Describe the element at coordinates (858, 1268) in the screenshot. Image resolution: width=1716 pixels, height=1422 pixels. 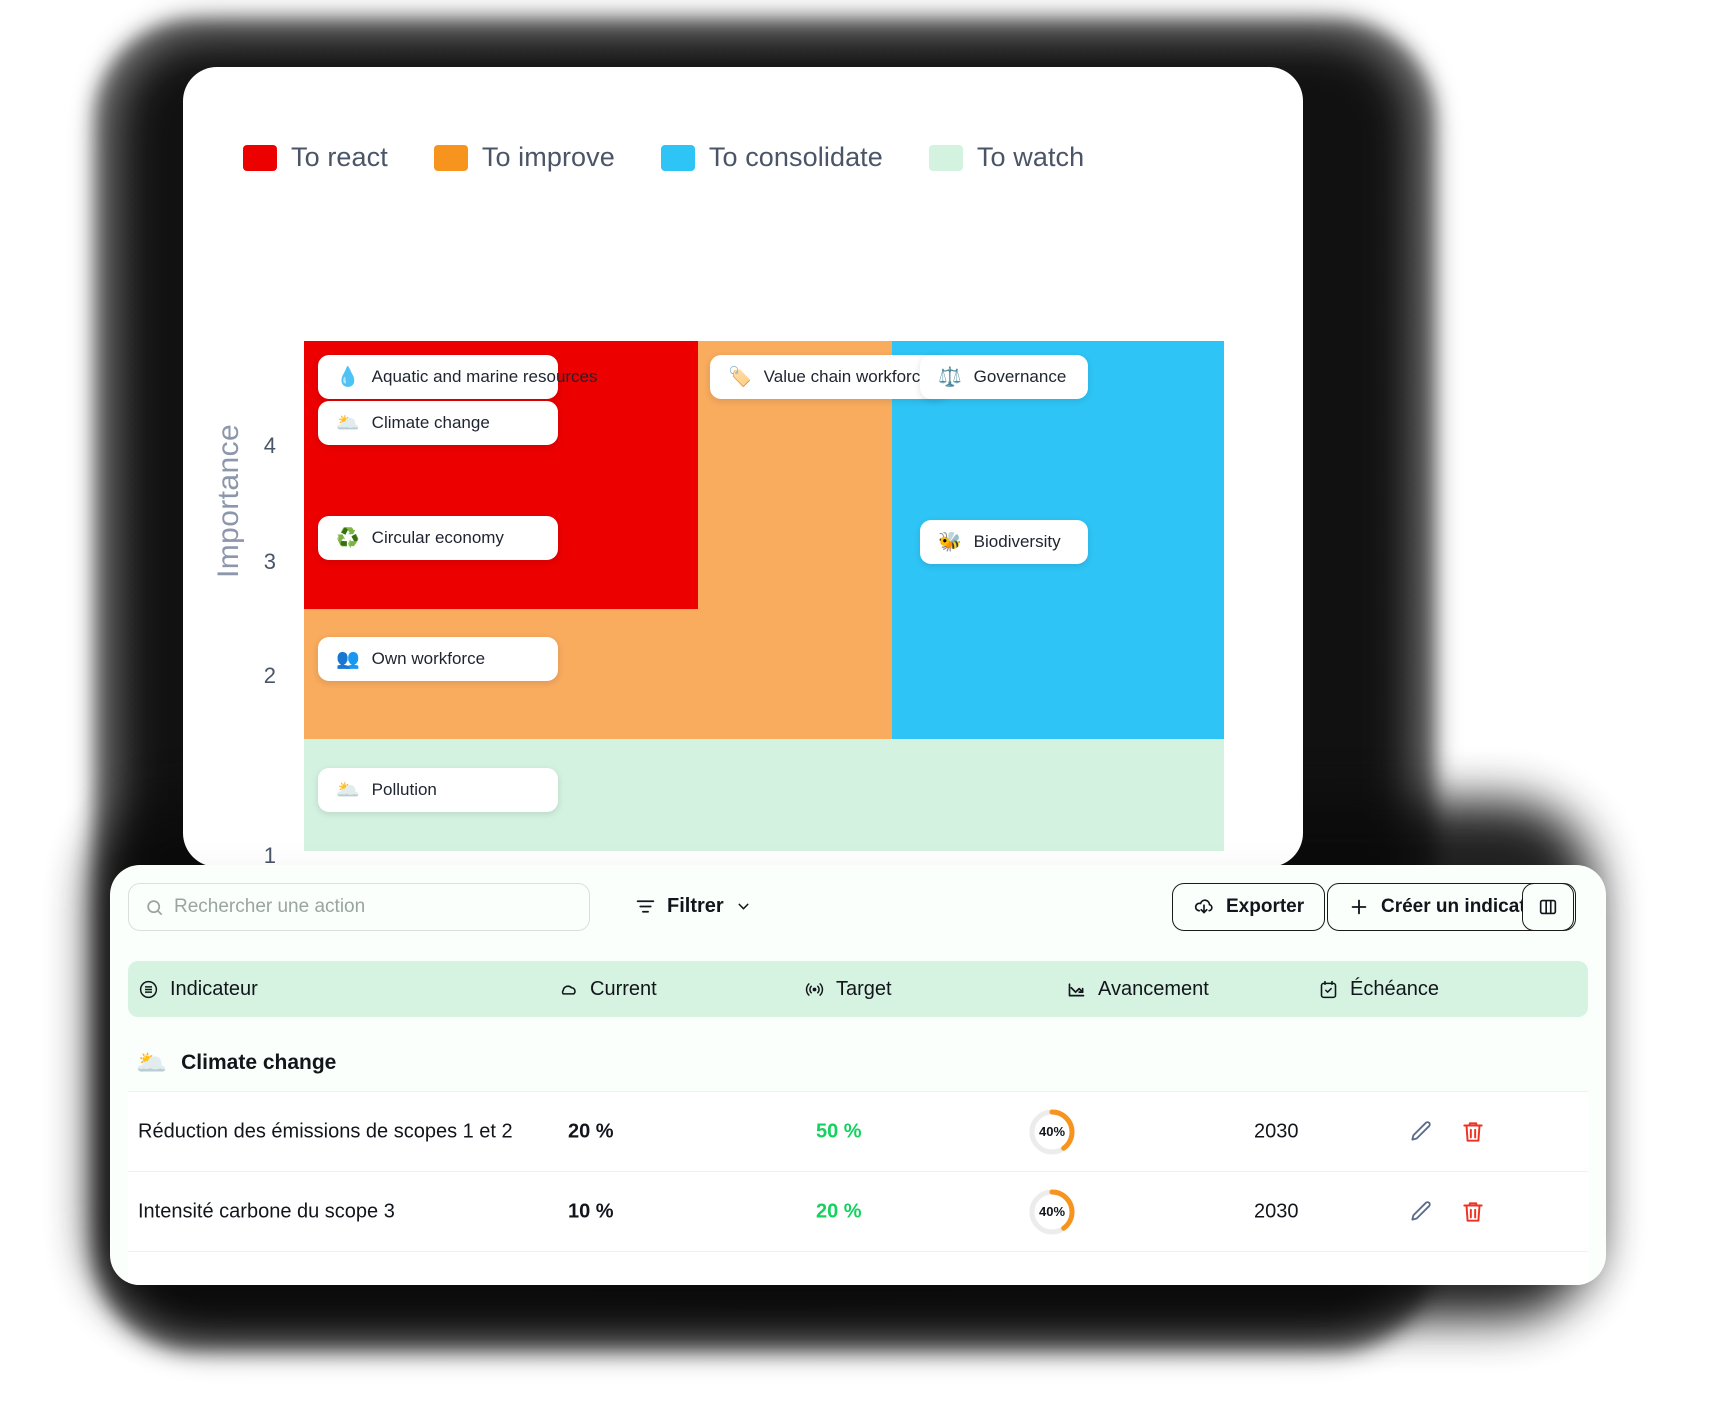
I see `table-row-divider` at that location.